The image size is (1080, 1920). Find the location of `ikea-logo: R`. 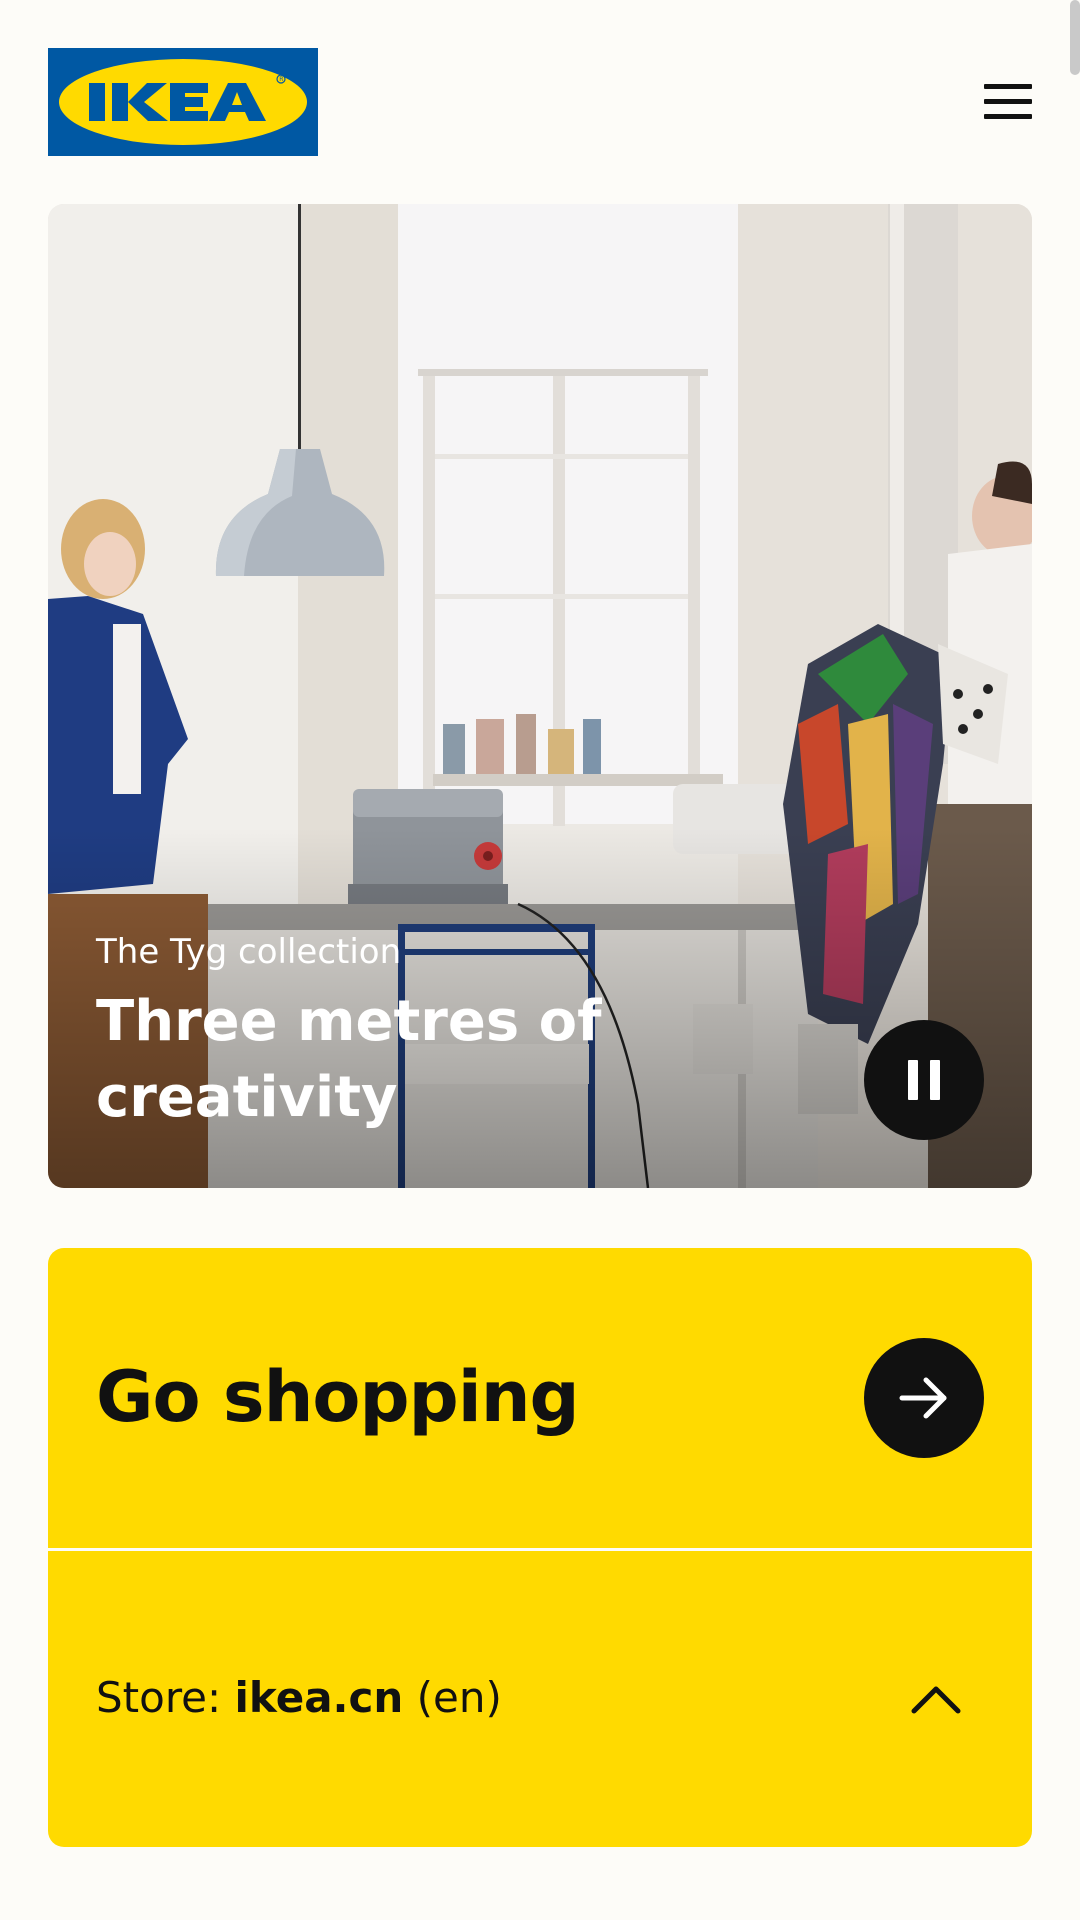

ikea-logo: R is located at coordinates (183, 102).